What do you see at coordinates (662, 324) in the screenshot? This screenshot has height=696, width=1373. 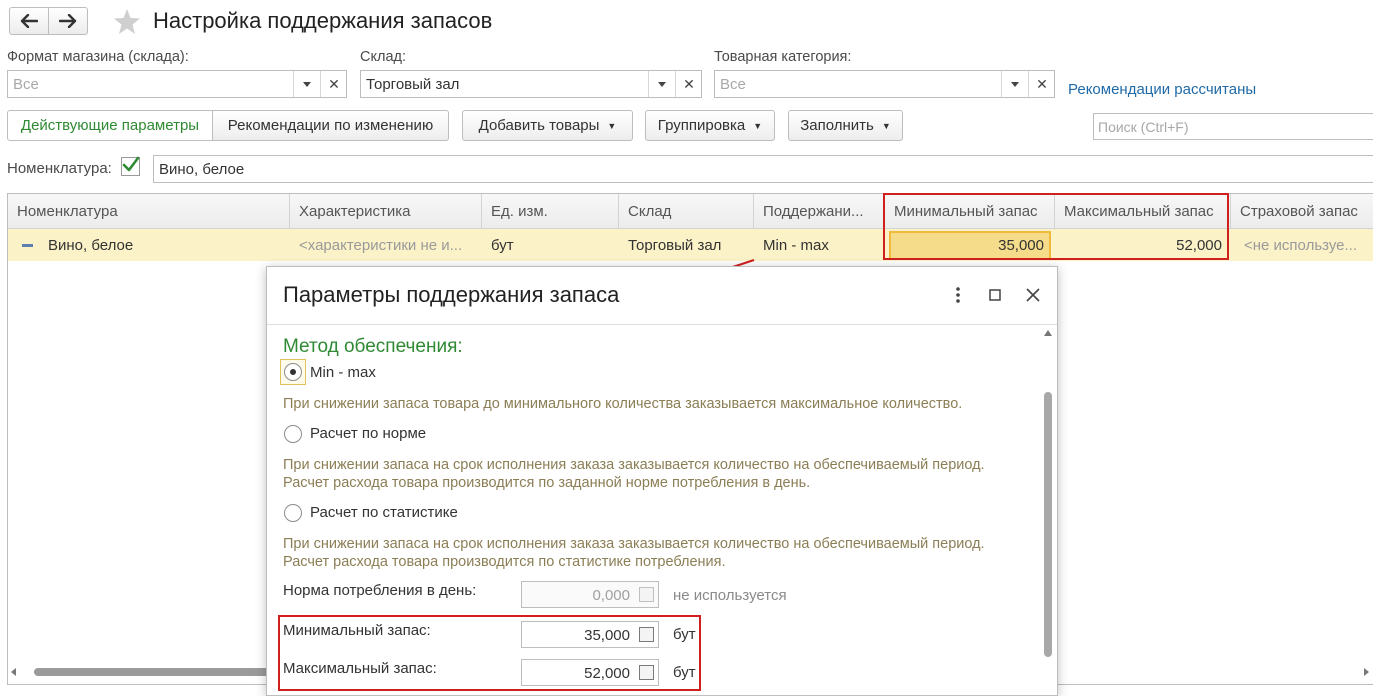 I see `dialog-divider` at bounding box center [662, 324].